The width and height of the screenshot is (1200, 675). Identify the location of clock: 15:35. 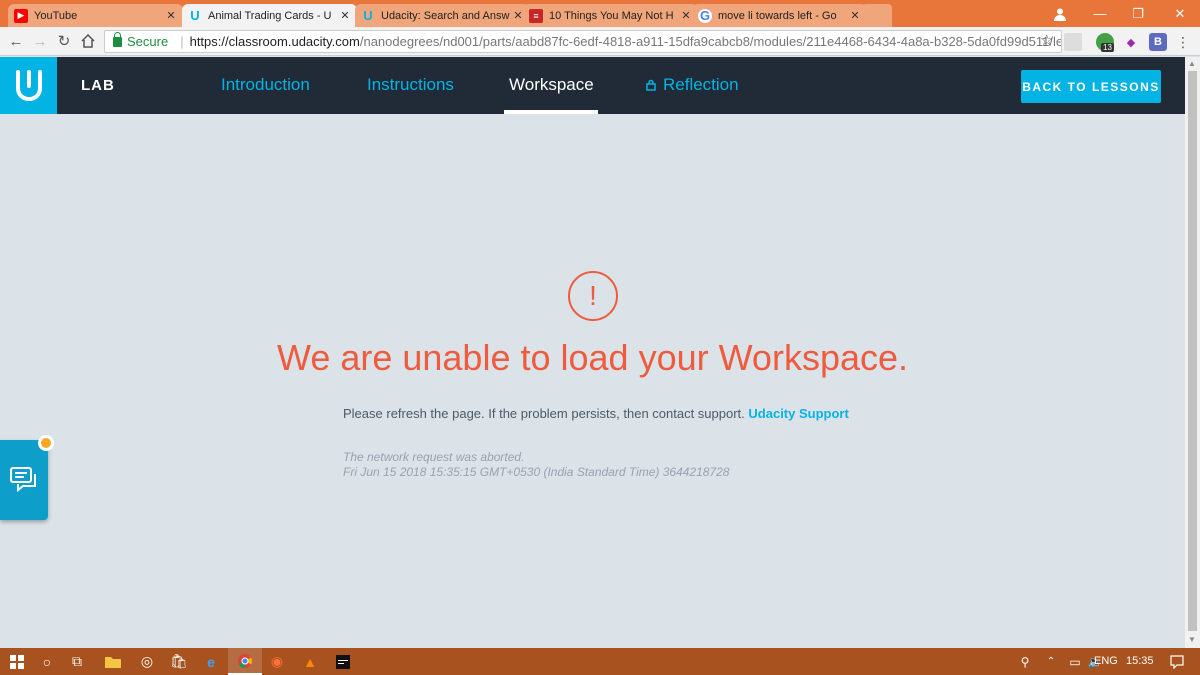
(1140, 661).